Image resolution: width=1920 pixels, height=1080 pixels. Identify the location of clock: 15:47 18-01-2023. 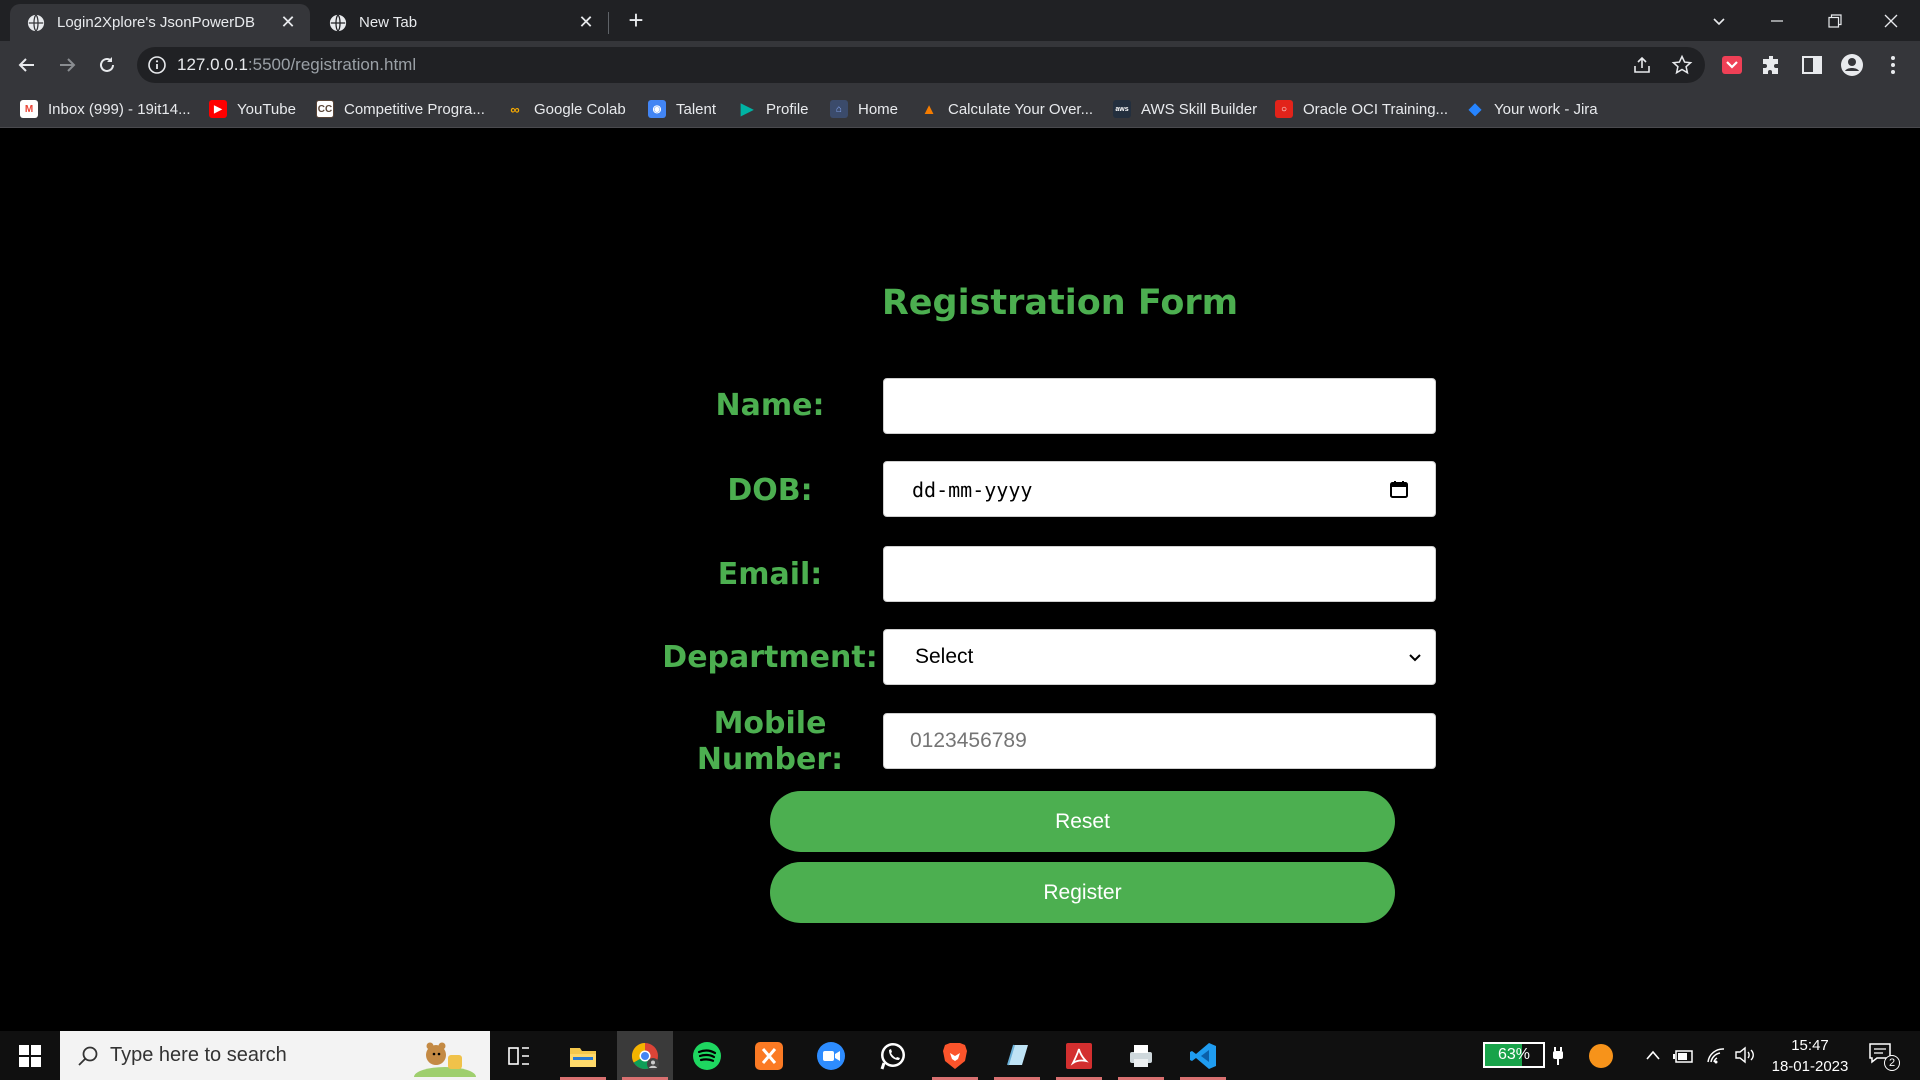
(1810, 1056).